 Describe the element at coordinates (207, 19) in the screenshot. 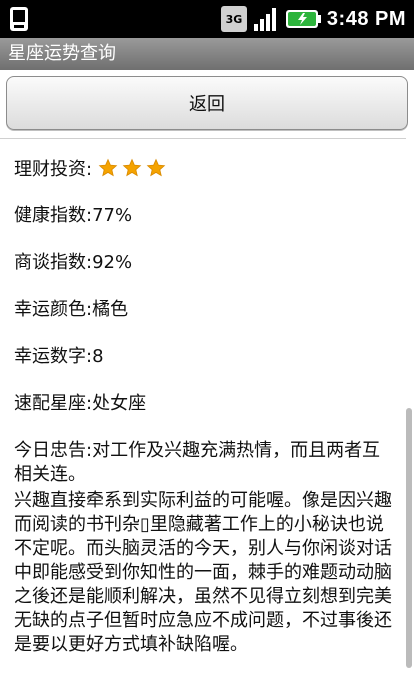

I see `status-bar: 3G 3:48 PM` at that location.